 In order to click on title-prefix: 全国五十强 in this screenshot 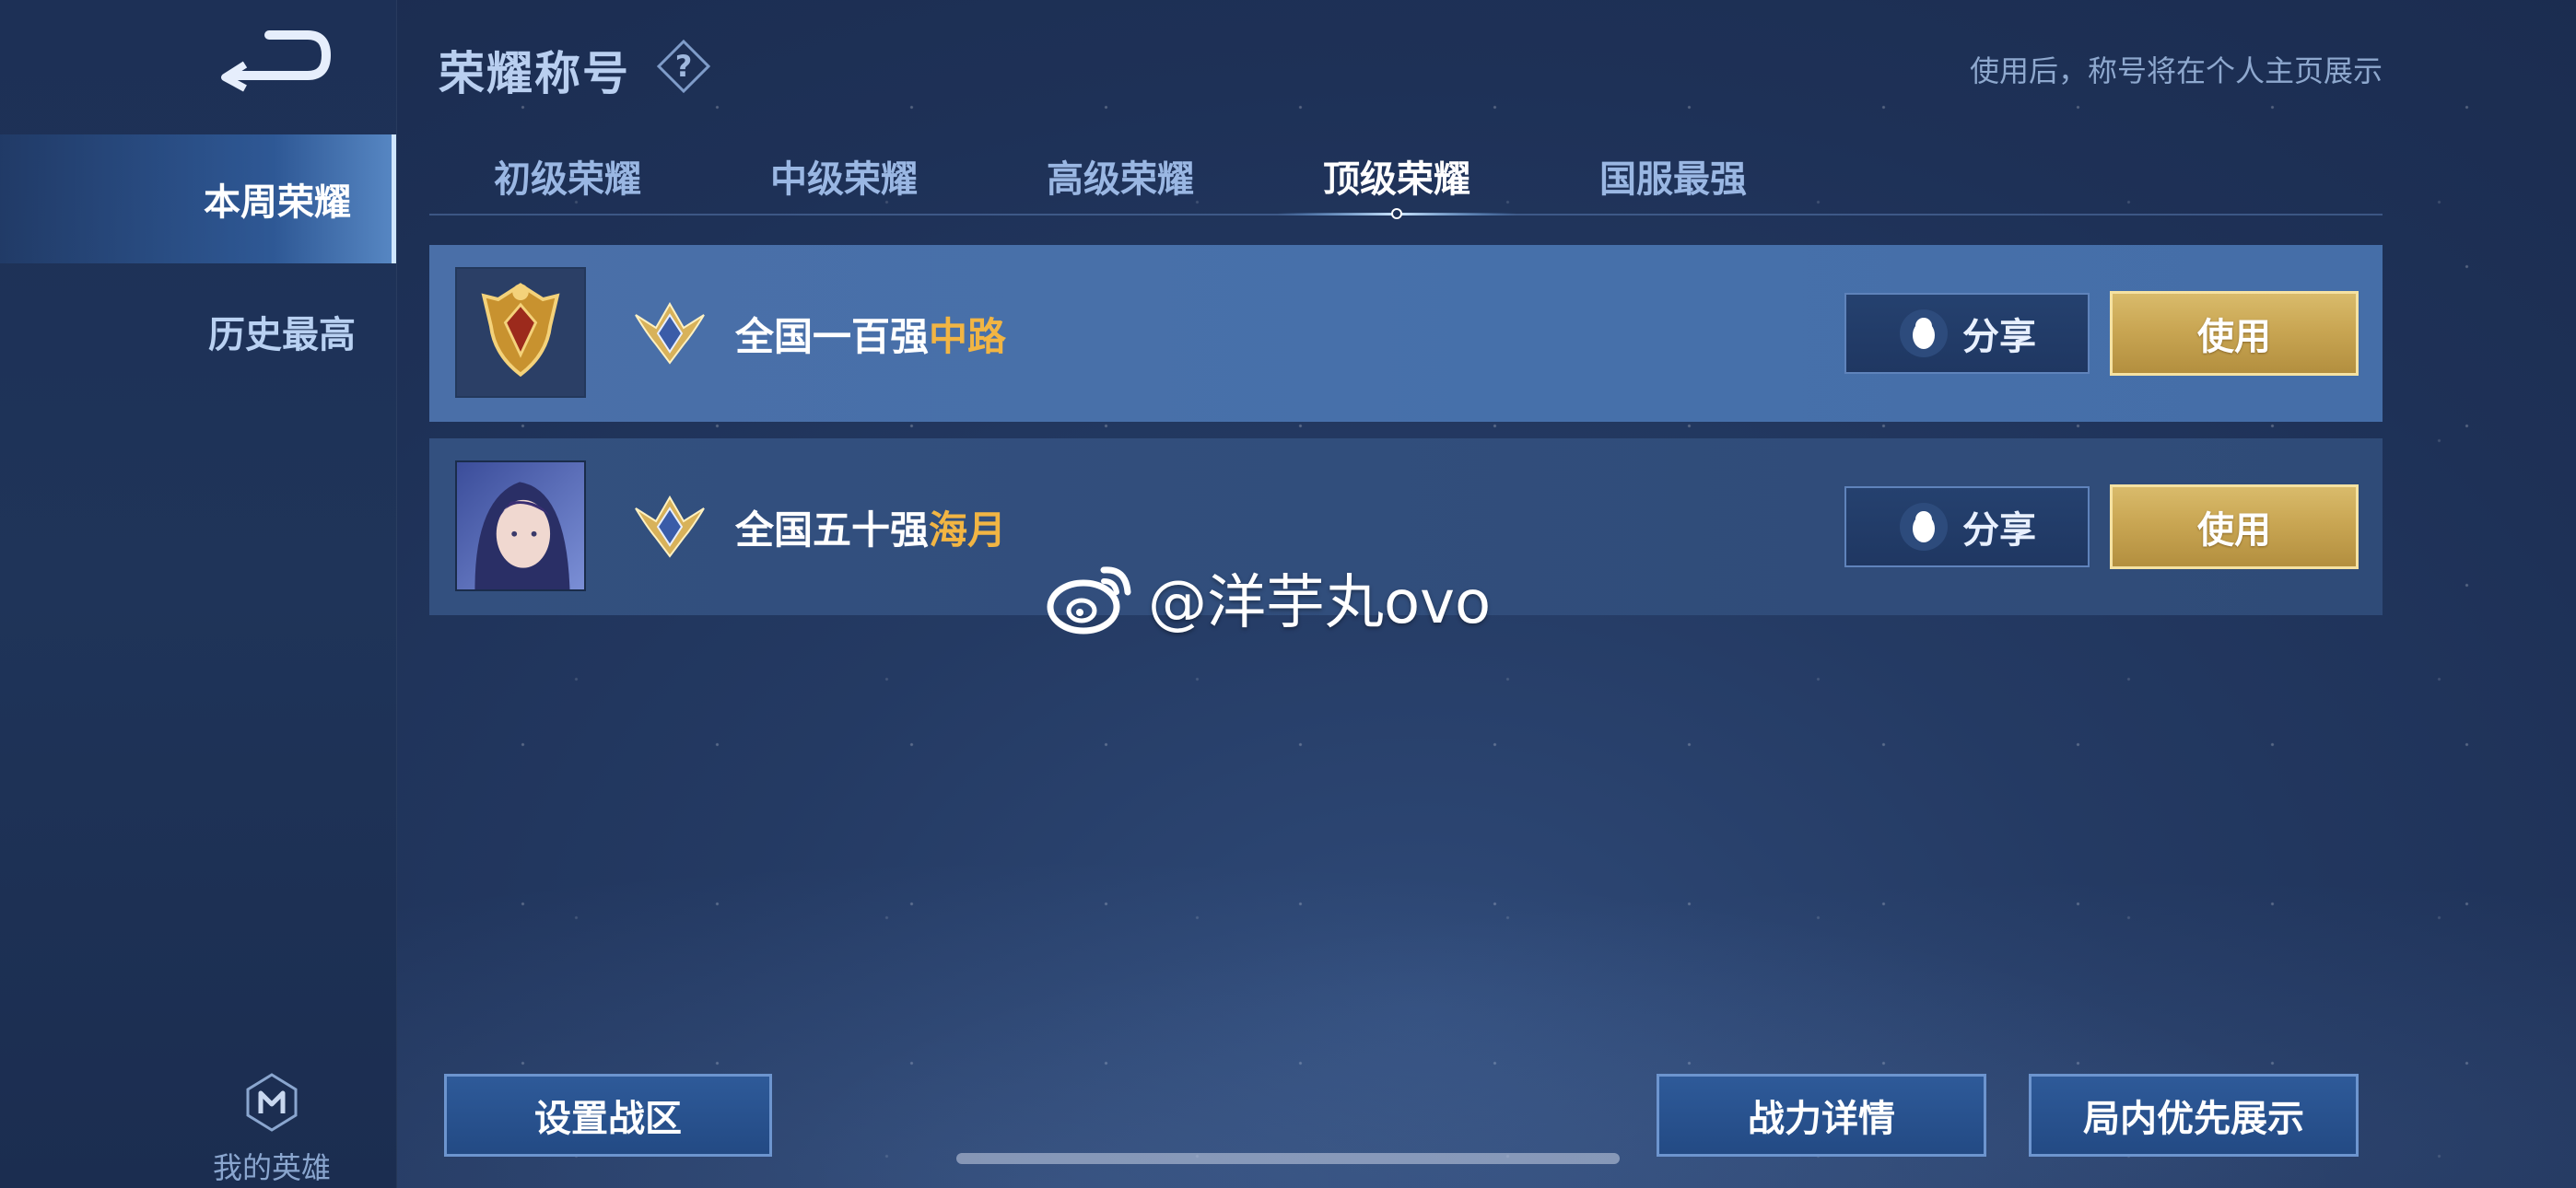, I will do `click(832, 530)`.